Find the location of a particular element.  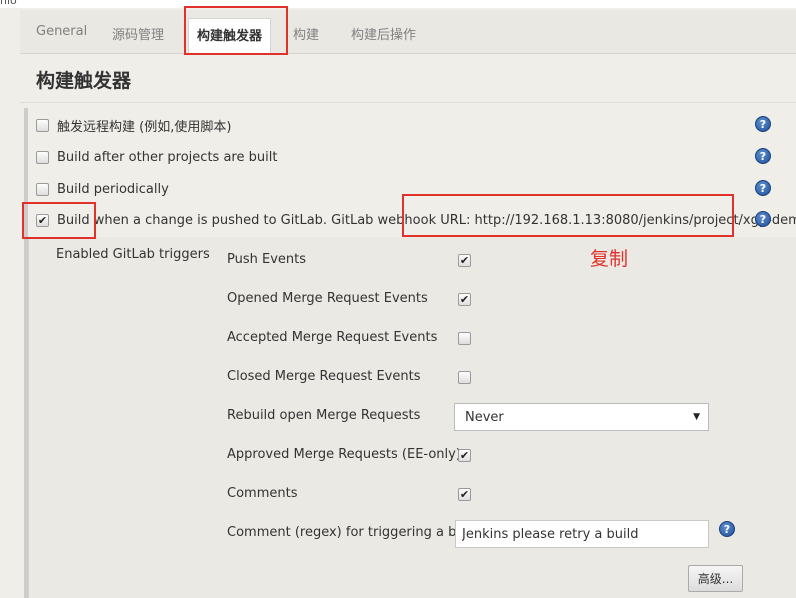

closed-mr-checkbox is located at coordinates (464, 377).